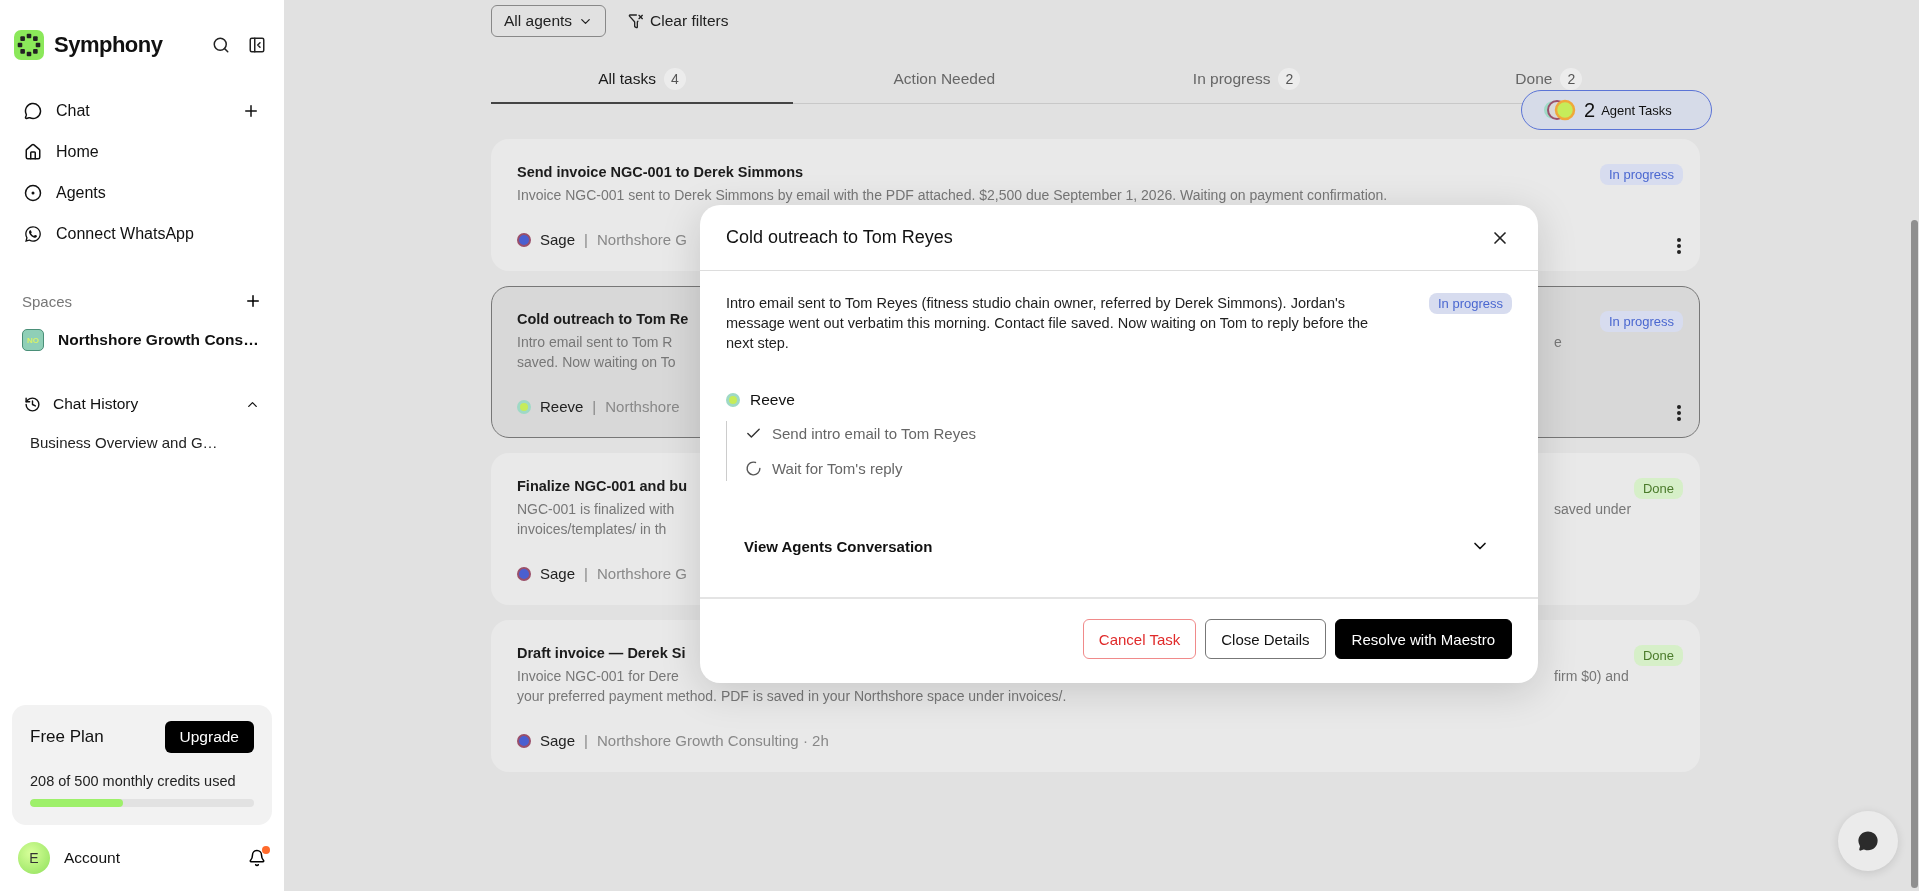 The width and height of the screenshot is (1919, 891). What do you see at coordinates (601, 653) in the screenshot?
I see `task-title: Draft invoice — Derek Si` at bounding box center [601, 653].